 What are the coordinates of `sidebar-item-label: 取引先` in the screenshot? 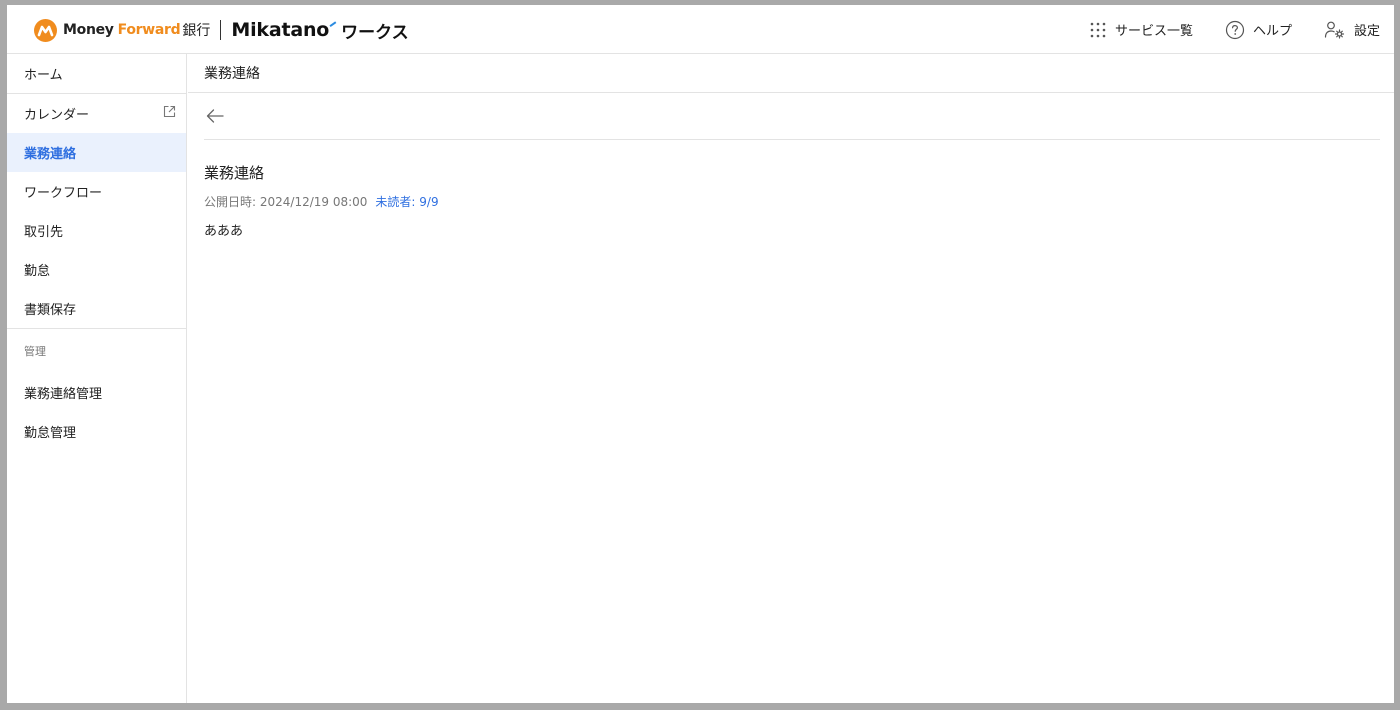 It's located at (44, 232).